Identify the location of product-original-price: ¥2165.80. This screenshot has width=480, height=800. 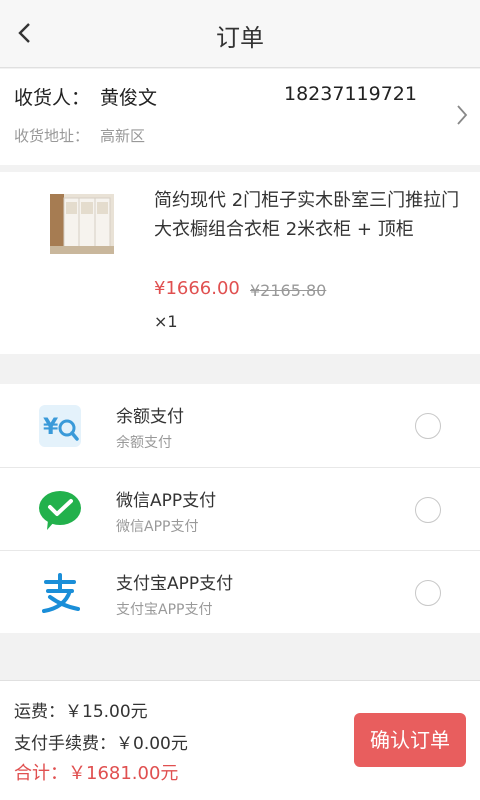
(288, 290).